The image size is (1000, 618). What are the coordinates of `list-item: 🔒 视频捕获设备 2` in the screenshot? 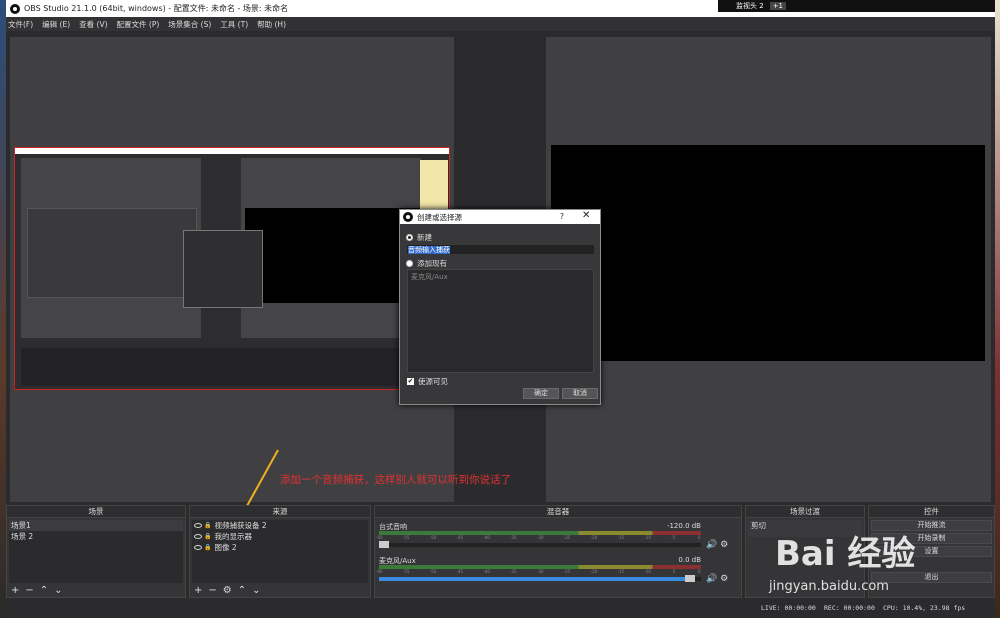 It's located at (280, 525).